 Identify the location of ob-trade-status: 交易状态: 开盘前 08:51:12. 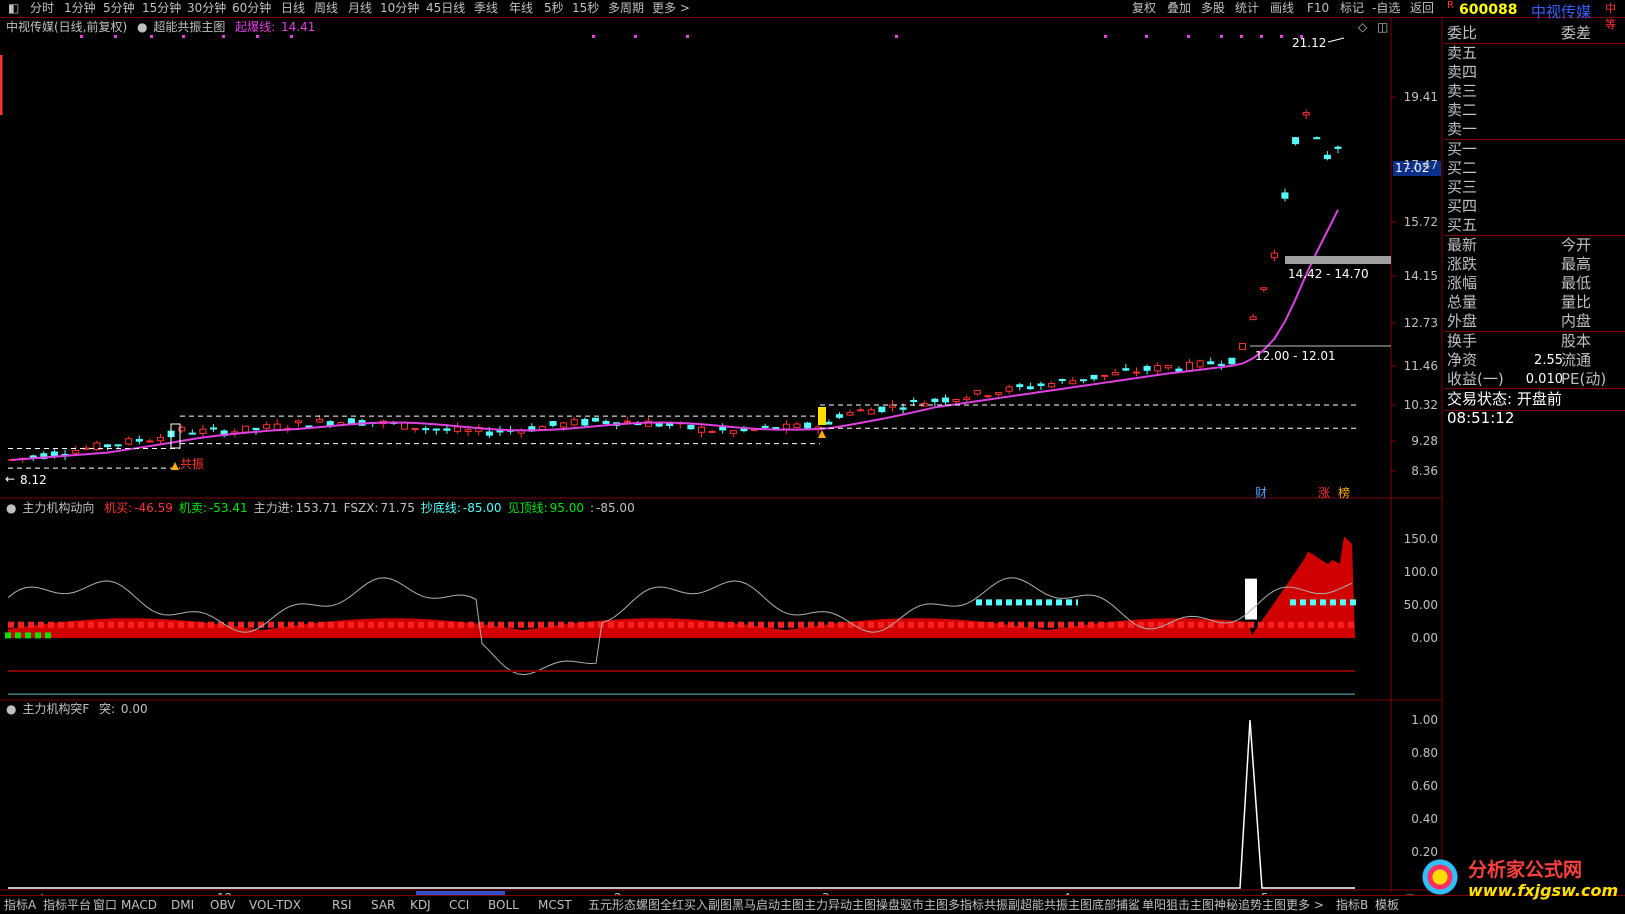
(1535, 408).